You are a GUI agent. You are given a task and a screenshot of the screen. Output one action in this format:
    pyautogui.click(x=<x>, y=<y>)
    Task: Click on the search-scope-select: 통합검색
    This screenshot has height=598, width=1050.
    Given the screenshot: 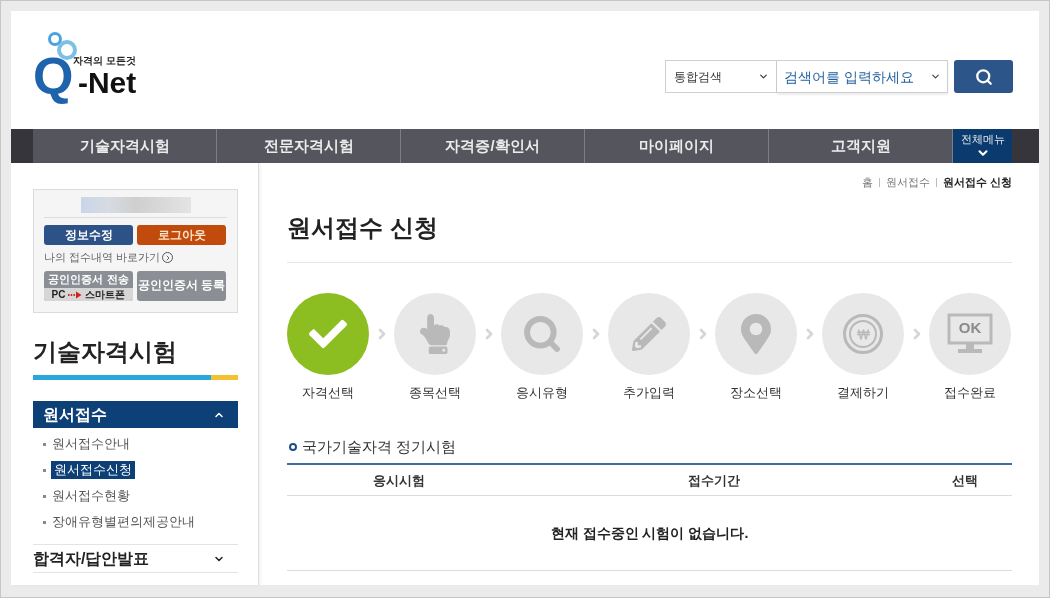 What is the action you would take?
    pyautogui.click(x=721, y=76)
    